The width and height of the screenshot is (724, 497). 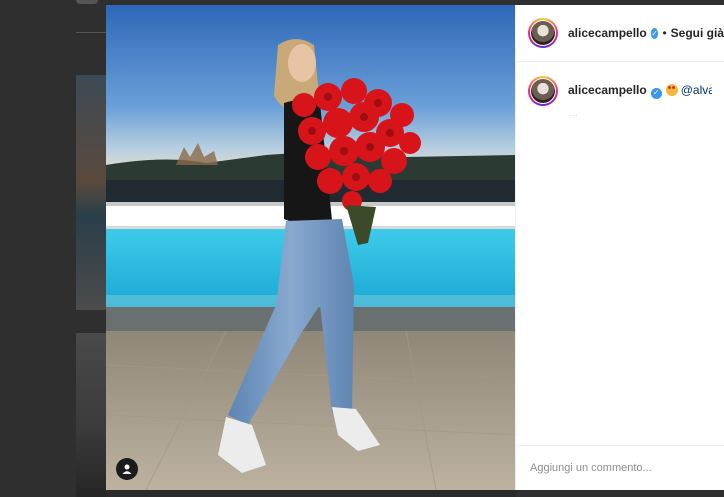 I want to click on user-tag-icon, so click(x=127, y=469).